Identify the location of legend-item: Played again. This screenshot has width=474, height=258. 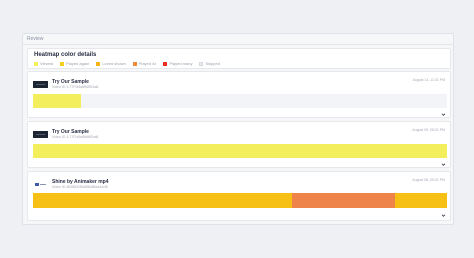
(74, 63).